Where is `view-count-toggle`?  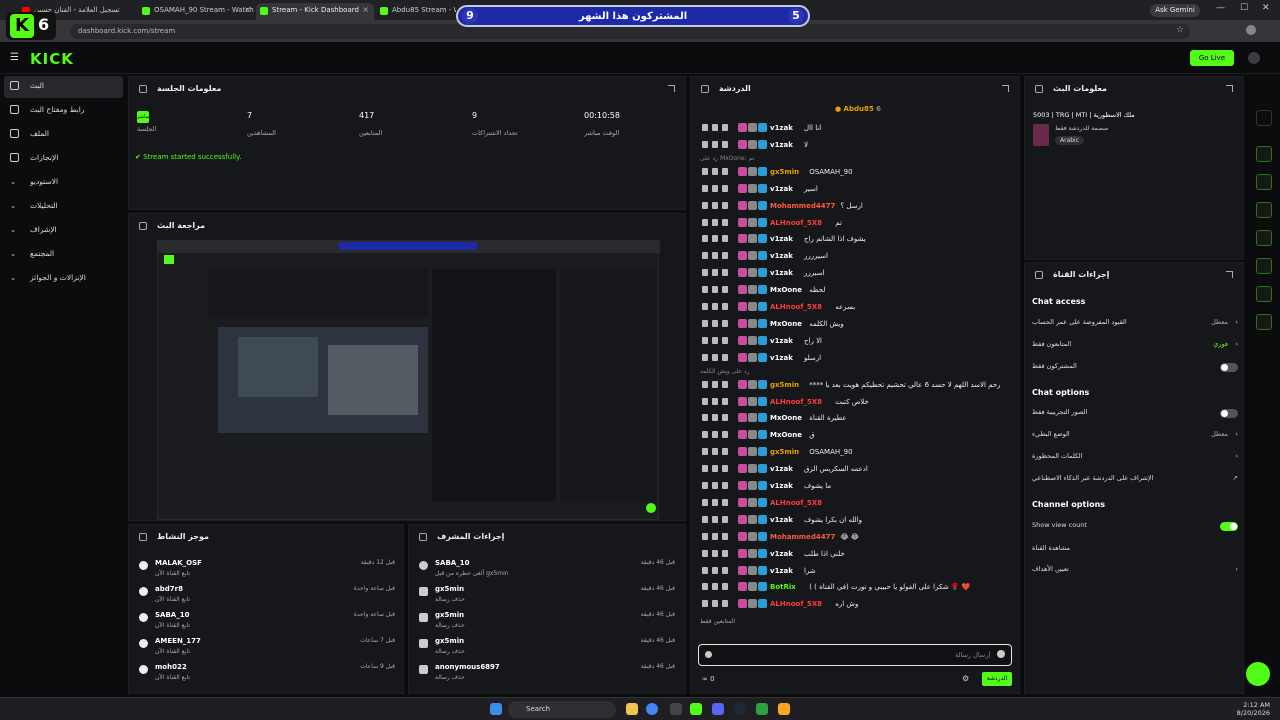
view-count-toggle is located at coordinates (1229, 526).